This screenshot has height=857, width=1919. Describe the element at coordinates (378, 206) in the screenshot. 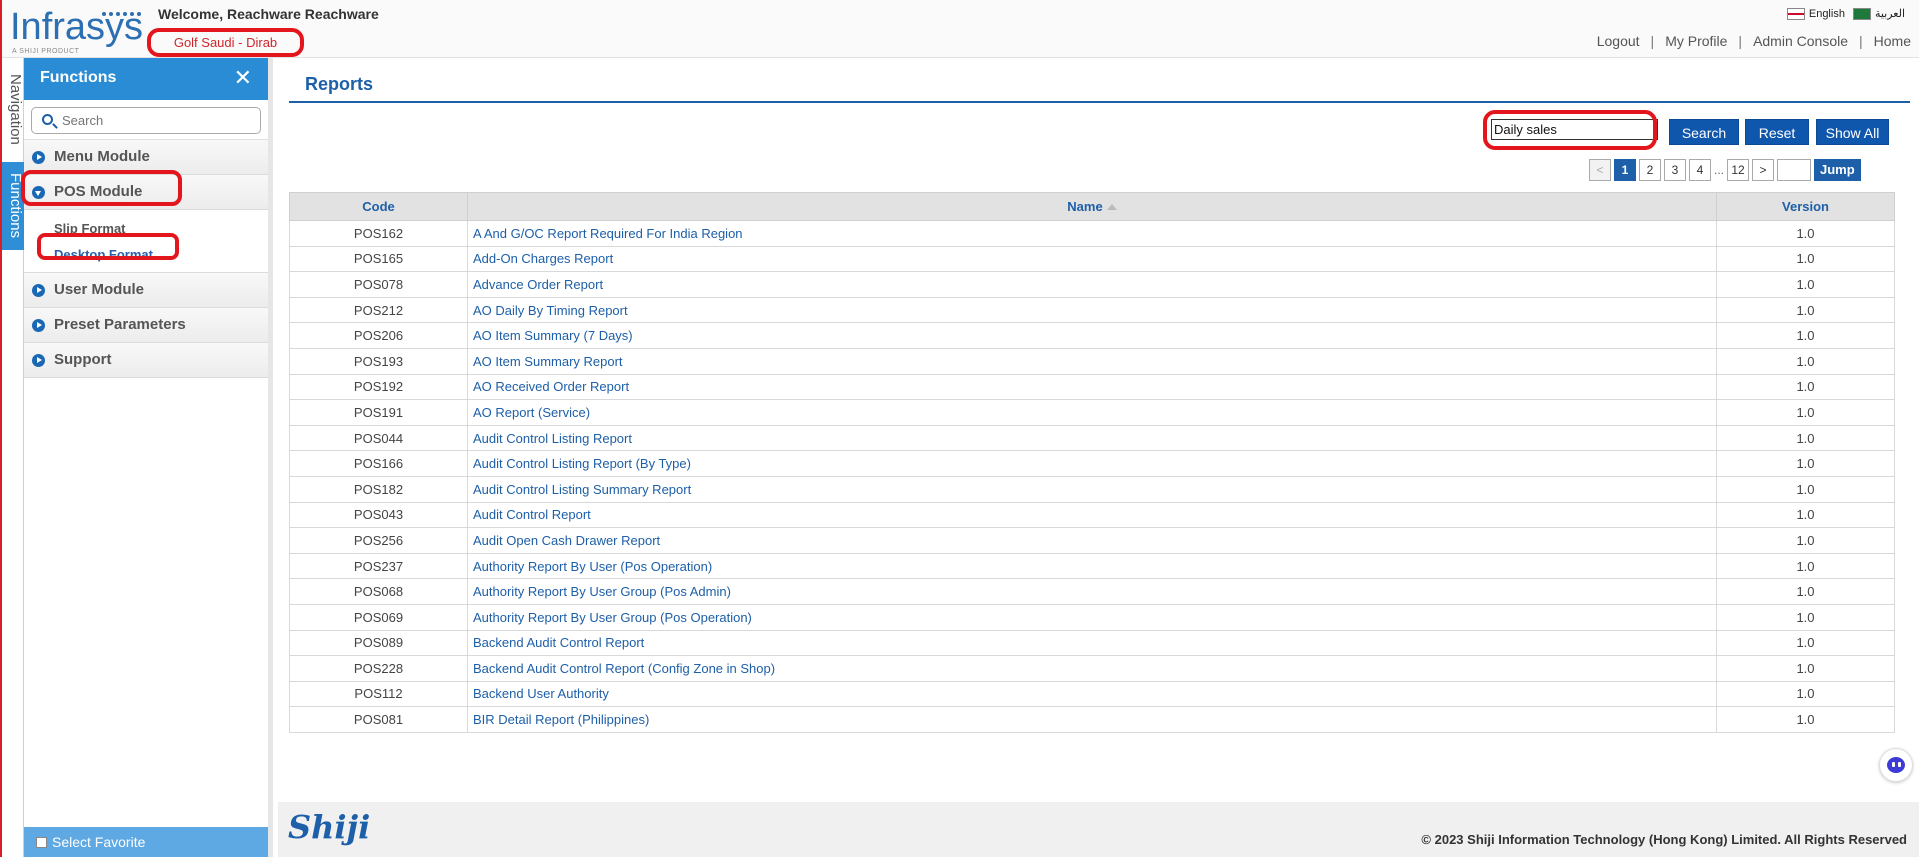

I see `col-code: Code` at that location.